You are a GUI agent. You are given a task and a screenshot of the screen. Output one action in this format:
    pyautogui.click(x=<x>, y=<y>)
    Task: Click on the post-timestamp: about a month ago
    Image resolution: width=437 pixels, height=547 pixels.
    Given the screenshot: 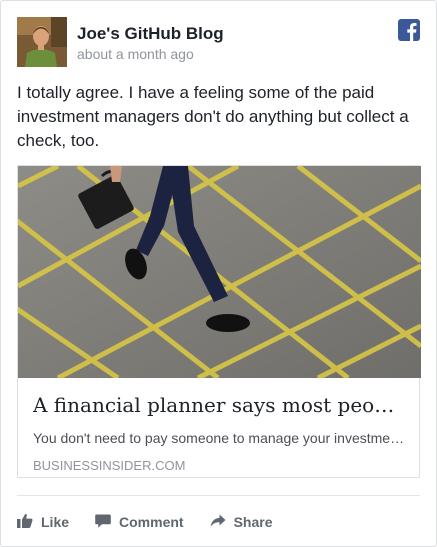 What is the action you would take?
    pyautogui.click(x=135, y=54)
    